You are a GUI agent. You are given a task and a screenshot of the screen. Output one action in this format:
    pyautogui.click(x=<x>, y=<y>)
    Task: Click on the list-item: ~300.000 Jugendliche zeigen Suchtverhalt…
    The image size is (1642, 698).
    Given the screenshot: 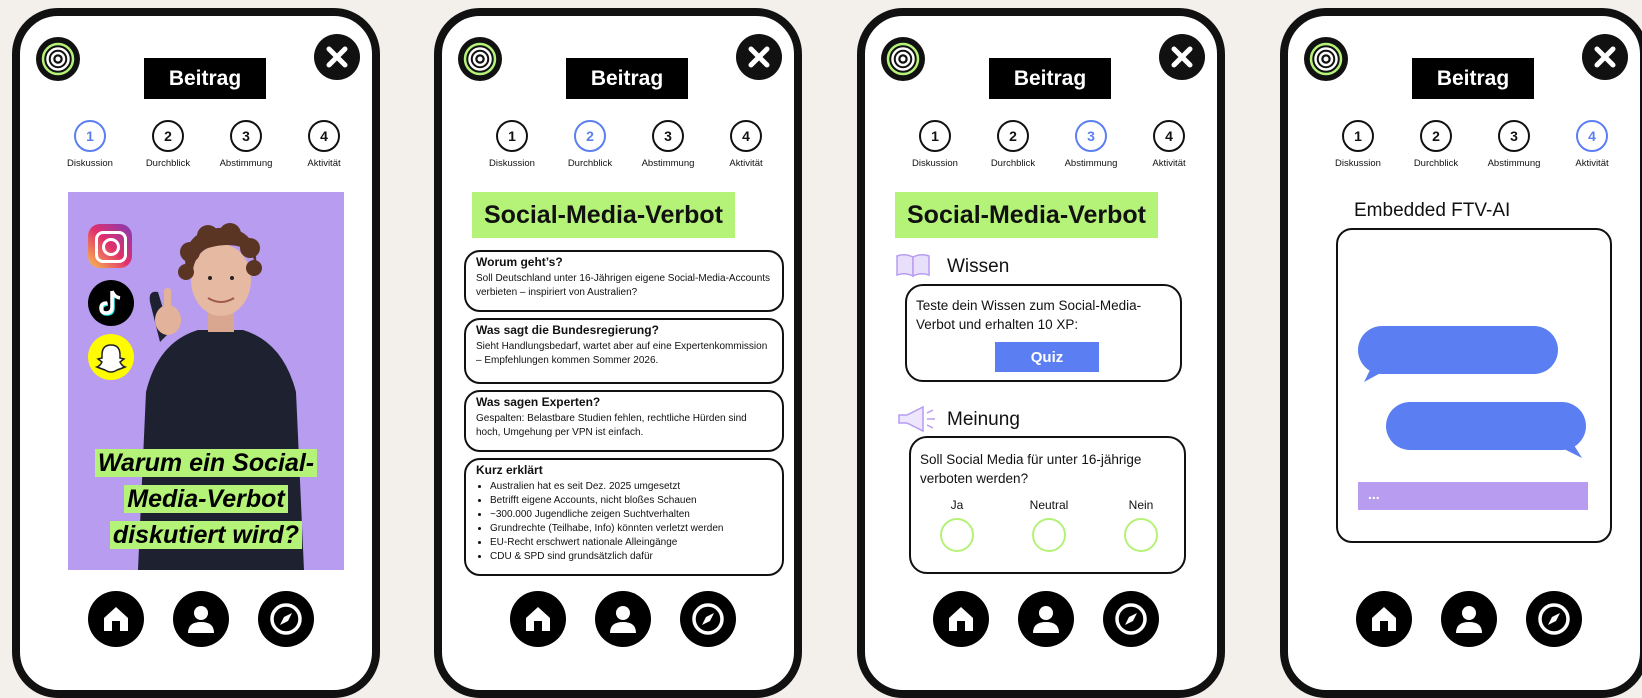 What is the action you would take?
    pyautogui.click(x=631, y=515)
    